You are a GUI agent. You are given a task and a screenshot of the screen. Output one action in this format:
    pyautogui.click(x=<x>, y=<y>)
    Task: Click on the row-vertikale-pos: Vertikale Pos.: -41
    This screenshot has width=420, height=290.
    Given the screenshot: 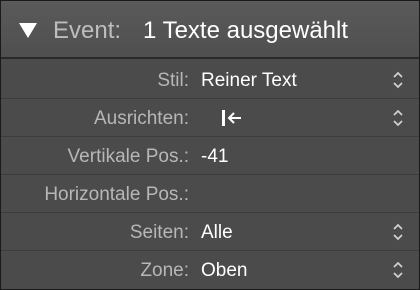 What is the action you would take?
    pyautogui.click(x=210, y=156)
    